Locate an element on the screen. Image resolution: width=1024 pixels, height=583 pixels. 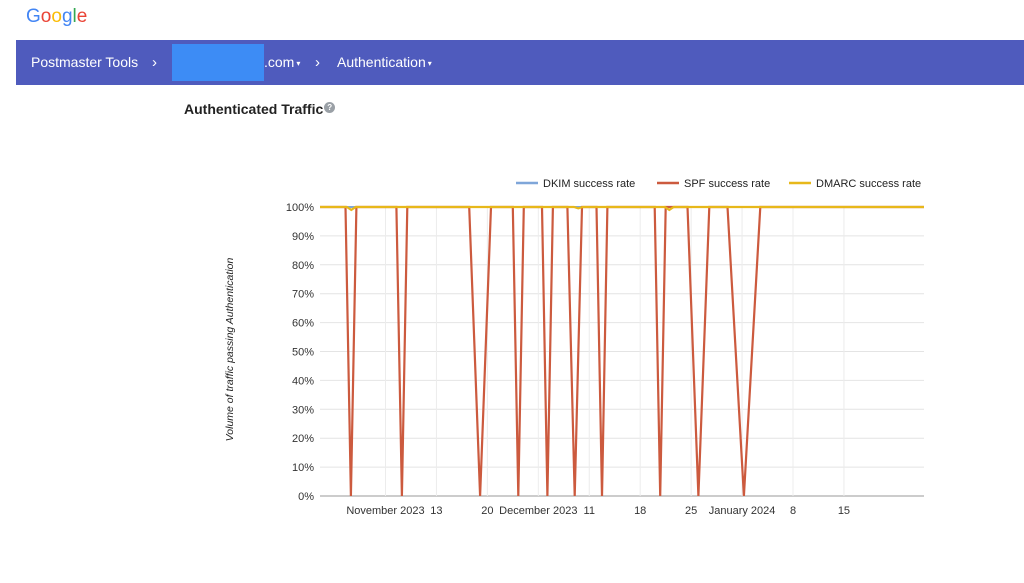
y-tick-label: 70% is located at coordinates (303, 295).